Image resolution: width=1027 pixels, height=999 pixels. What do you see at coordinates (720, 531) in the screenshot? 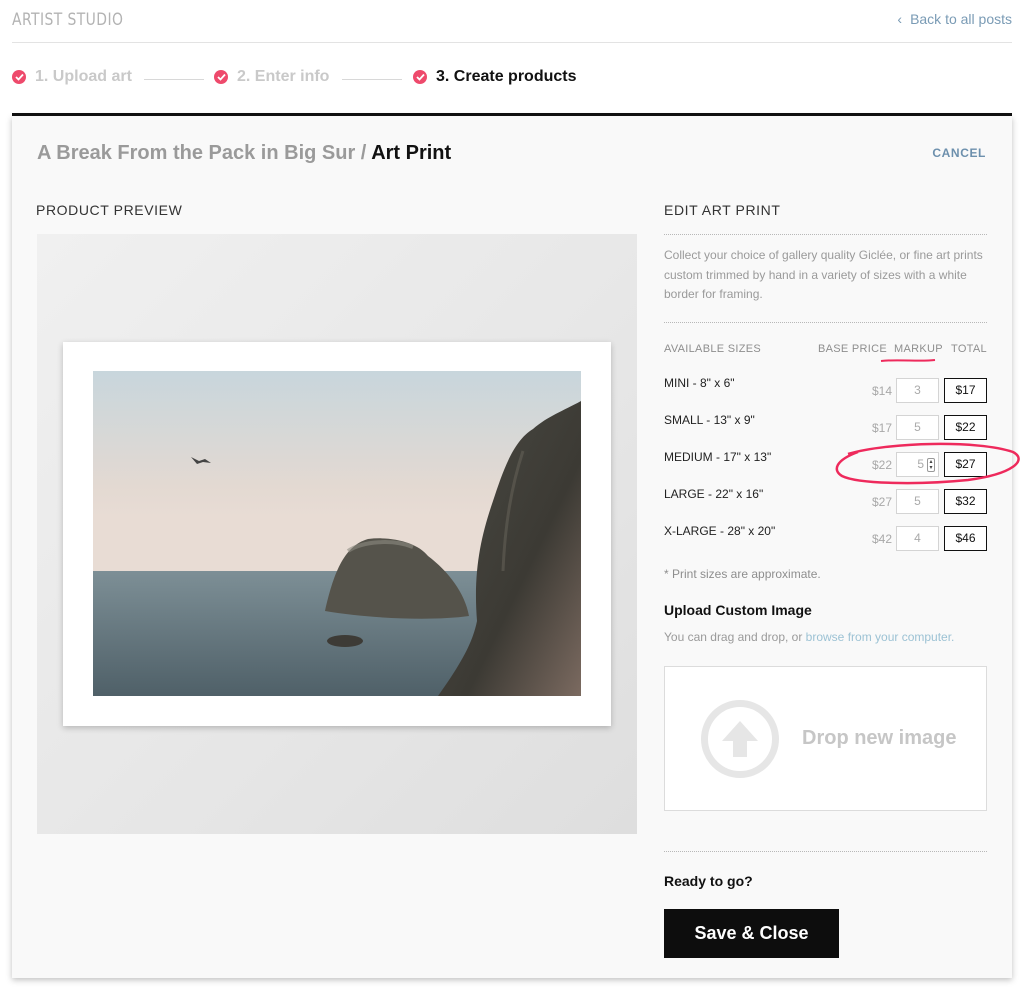
I see `size-name: X-LARGE - 28" x 20"` at bounding box center [720, 531].